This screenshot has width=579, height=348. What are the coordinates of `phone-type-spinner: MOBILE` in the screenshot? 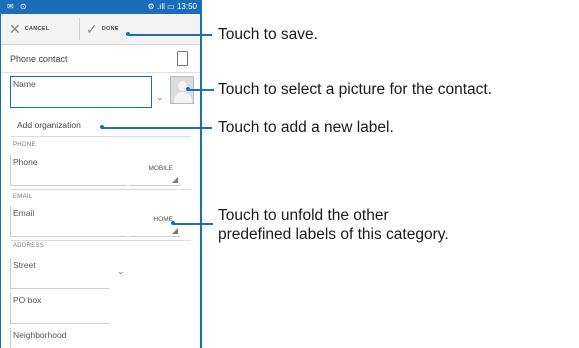 It's located at (155, 171).